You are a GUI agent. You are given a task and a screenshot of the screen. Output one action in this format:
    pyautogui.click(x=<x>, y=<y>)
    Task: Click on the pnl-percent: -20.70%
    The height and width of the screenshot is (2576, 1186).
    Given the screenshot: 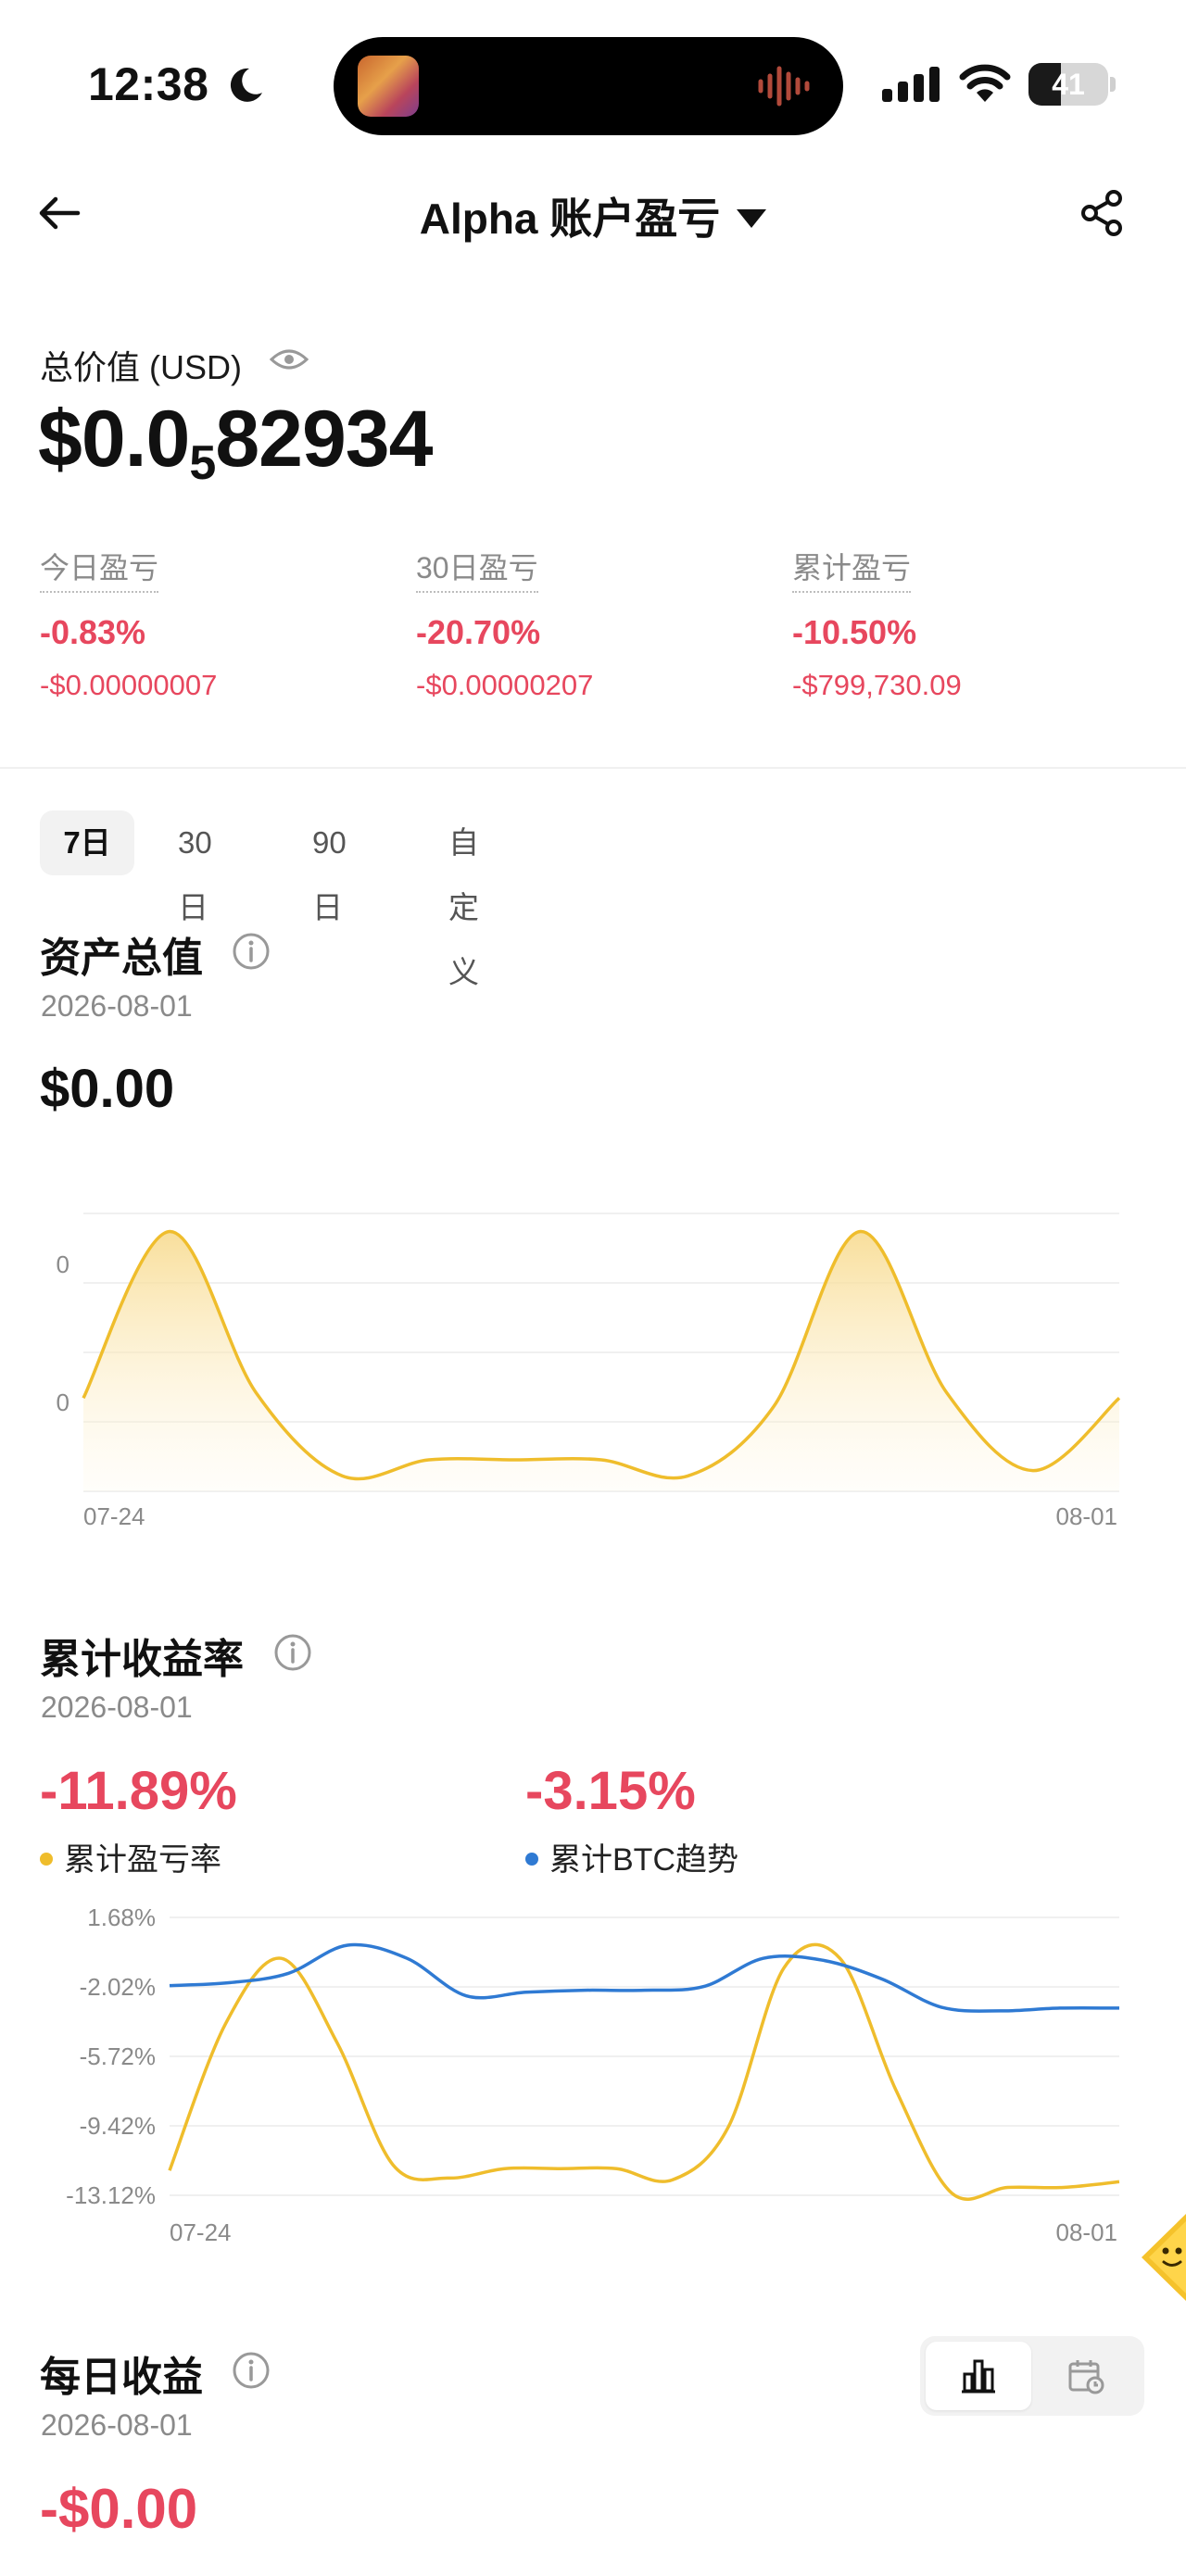 What is the action you would take?
    pyautogui.click(x=478, y=632)
    